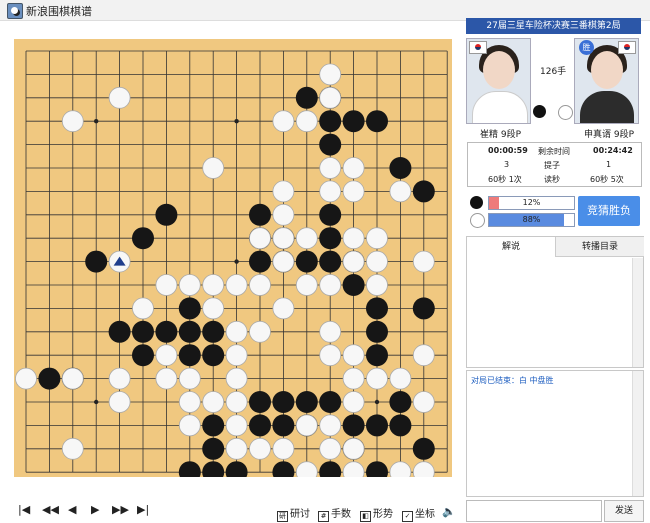  I want to click on forward-icon: ▶, so click(95, 509).